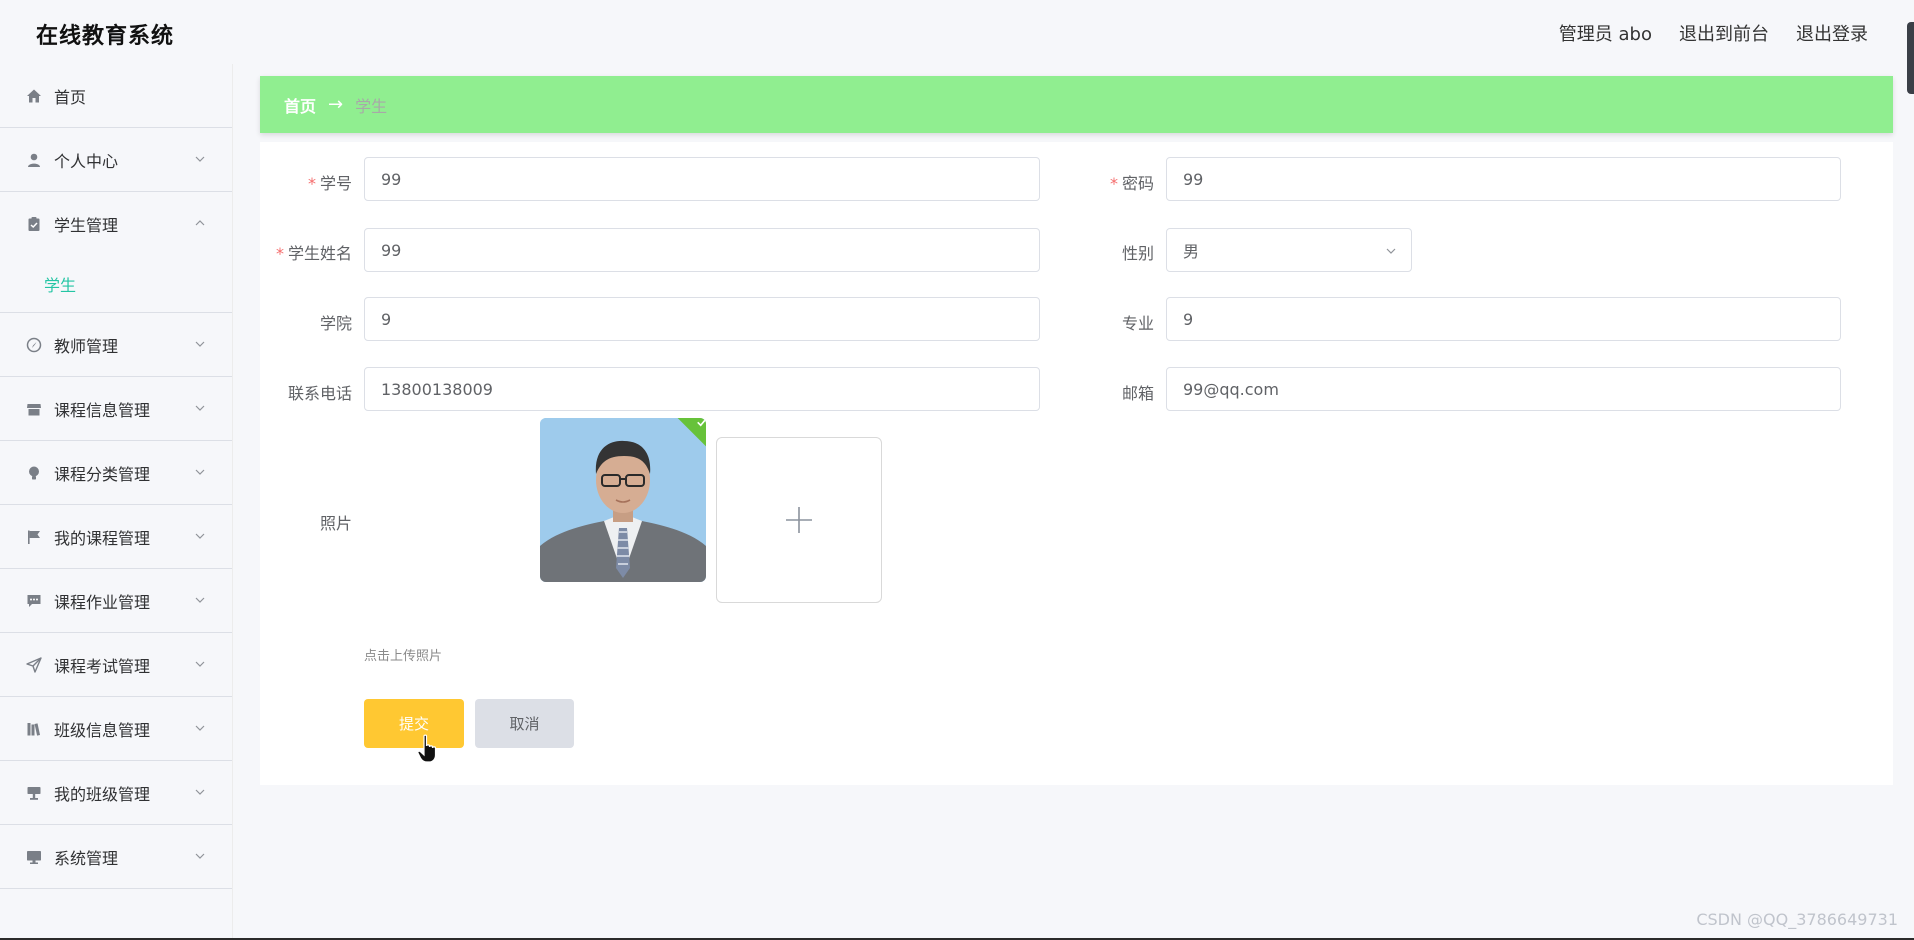 The height and width of the screenshot is (940, 1914). What do you see at coordinates (86, 858) in the screenshot?
I see `sidebar-item-label: 系统管理` at bounding box center [86, 858].